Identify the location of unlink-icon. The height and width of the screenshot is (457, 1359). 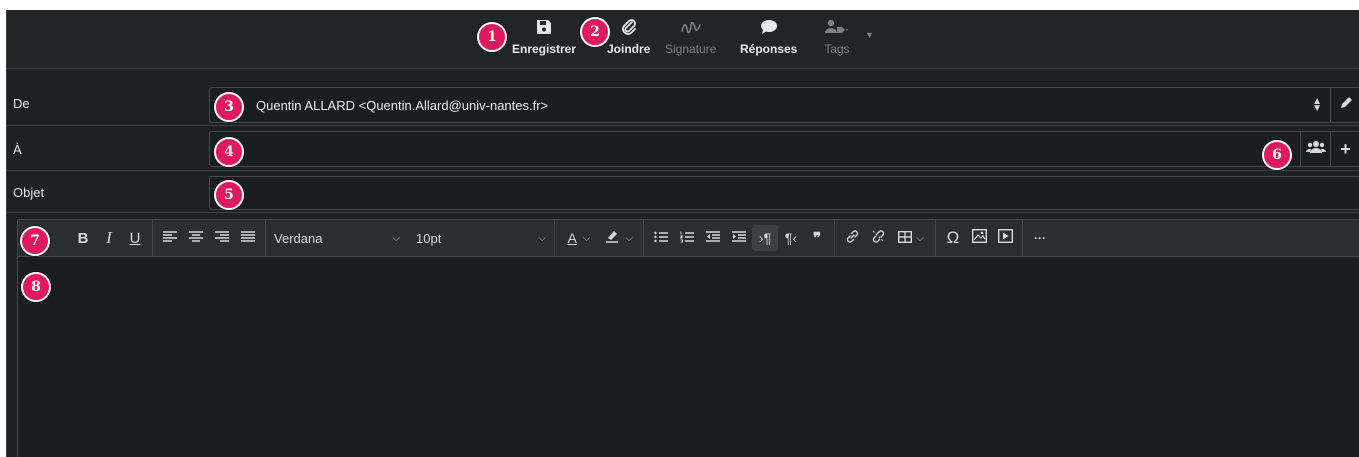
(878, 238).